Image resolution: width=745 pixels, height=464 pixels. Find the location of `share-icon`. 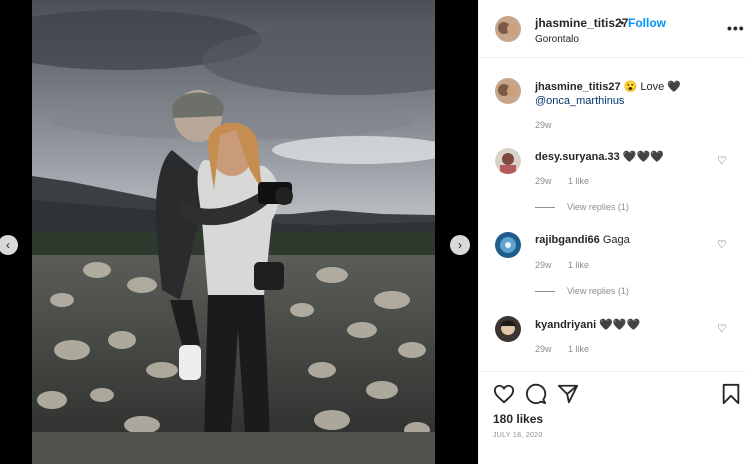

share-icon is located at coordinates (568, 396).